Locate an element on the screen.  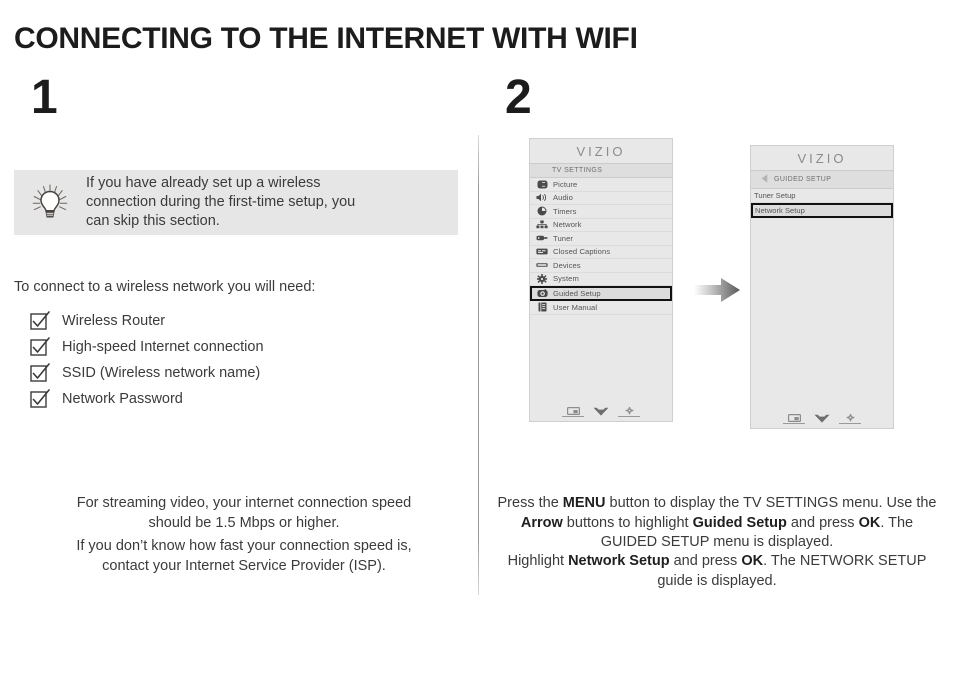
menu-item-closed-captions: Closed Captions is located at coordinates (601, 252).